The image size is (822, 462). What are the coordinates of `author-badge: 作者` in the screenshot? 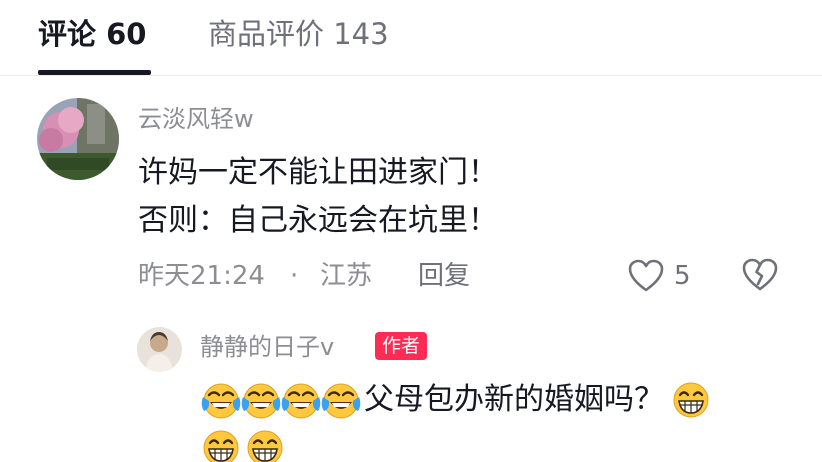 It's located at (401, 346).